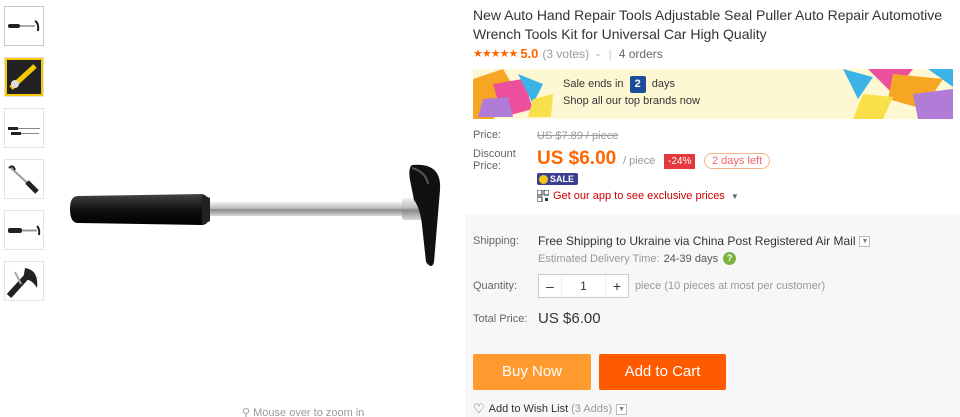 The height and width of the screenshot is (417, 960). What do you see at coordinates (22, 283) in the screenshot?
I see `hook-head-thumb-icon` at bounding box center [22, 283].